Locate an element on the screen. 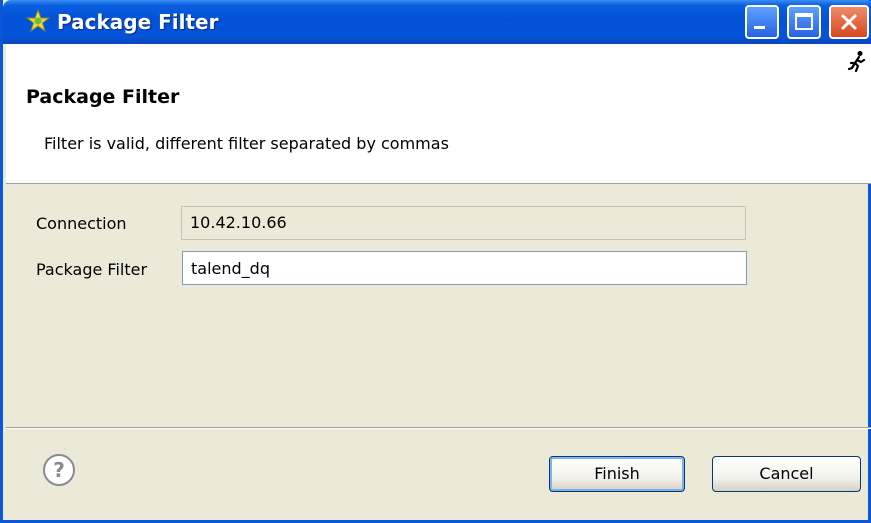 This screenshot has width=871, height=523. finish-button: Finish is located at coordinates (617, 474).